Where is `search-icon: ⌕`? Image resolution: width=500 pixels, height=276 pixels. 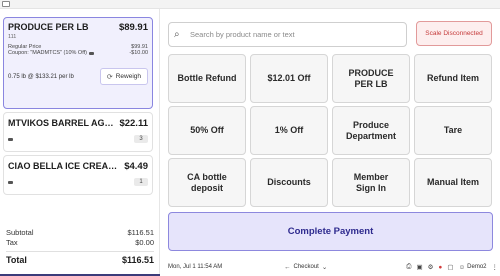
search-icon: ⌕ is located at coordinates (177, 34).